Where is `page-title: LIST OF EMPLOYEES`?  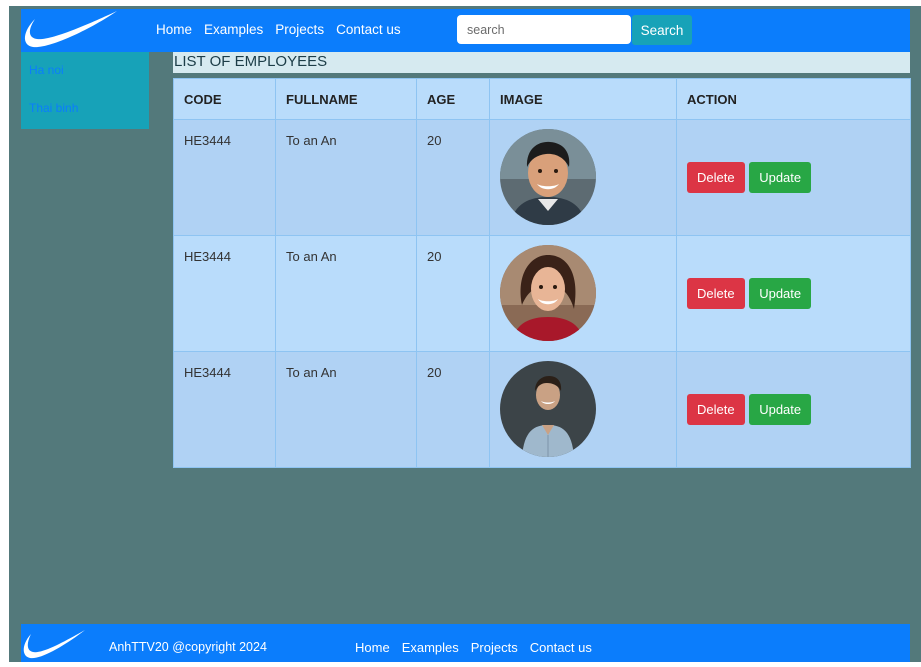 page-title: LIST OF EMPLOYEES is located at coordinates (251, 61).